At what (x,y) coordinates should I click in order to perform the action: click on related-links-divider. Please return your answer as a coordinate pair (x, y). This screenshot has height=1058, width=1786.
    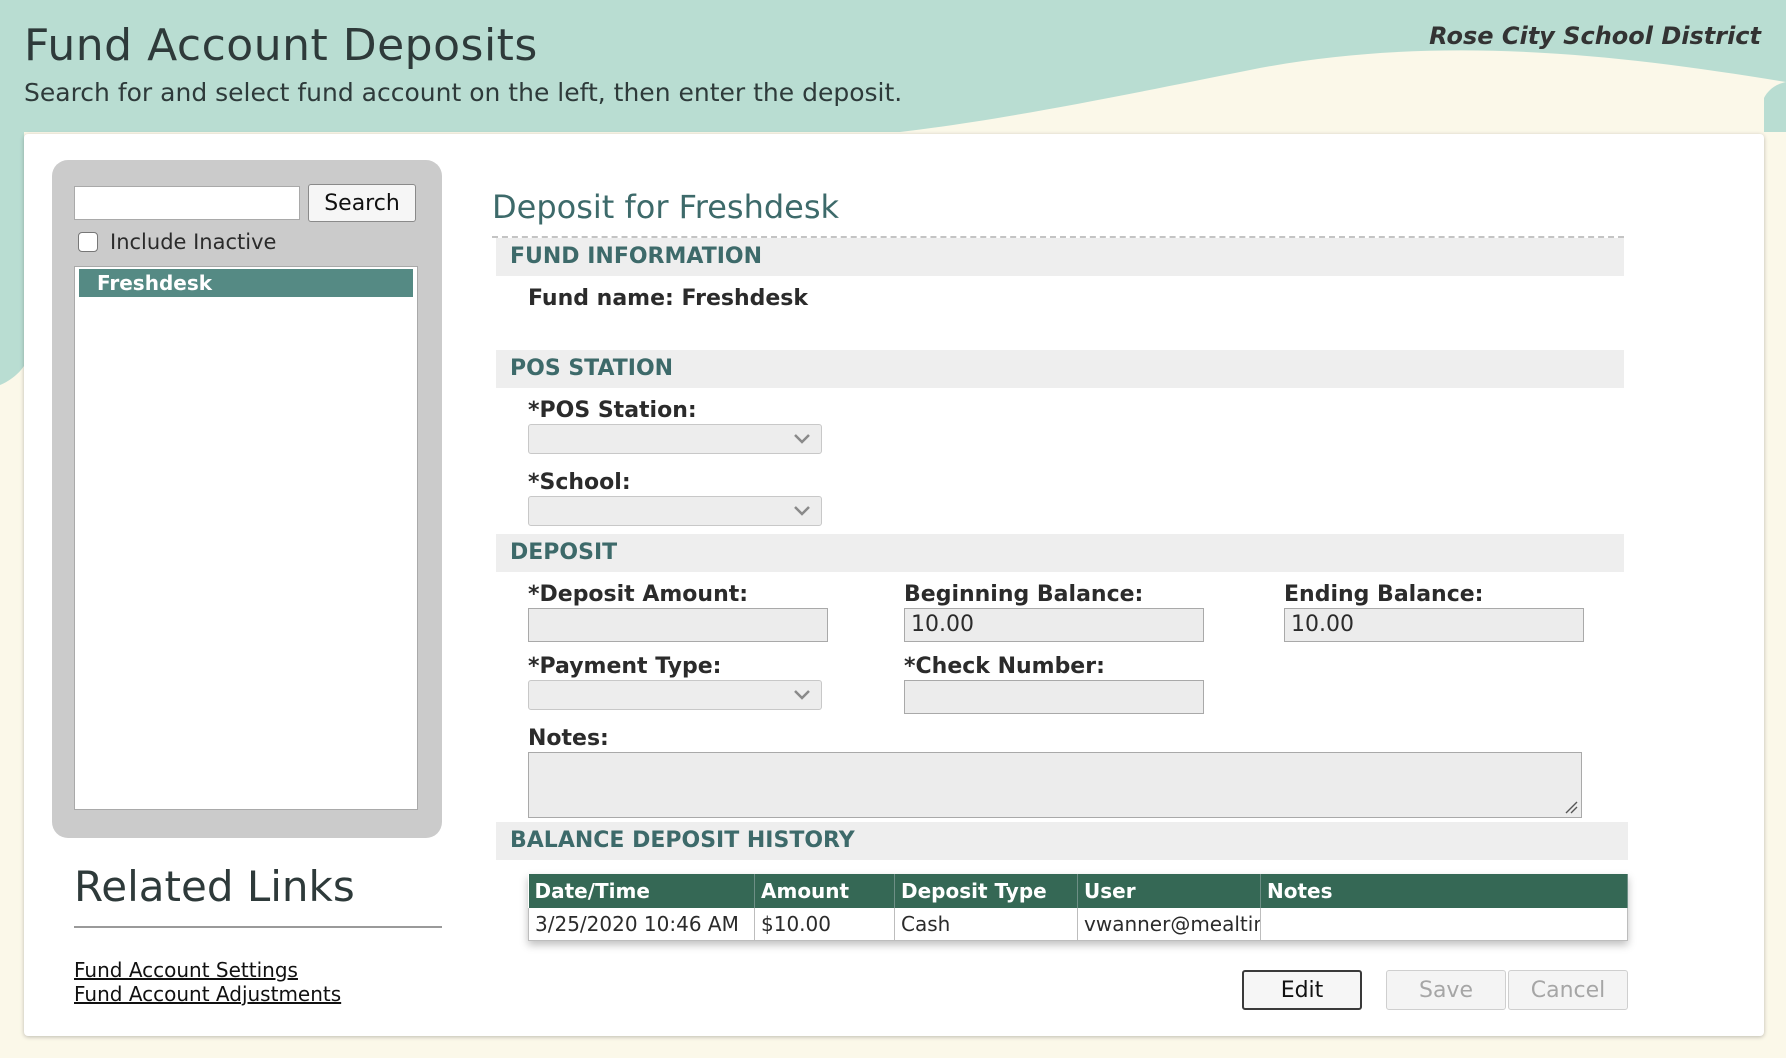
    Looking at the image, I should click on (258, 927).